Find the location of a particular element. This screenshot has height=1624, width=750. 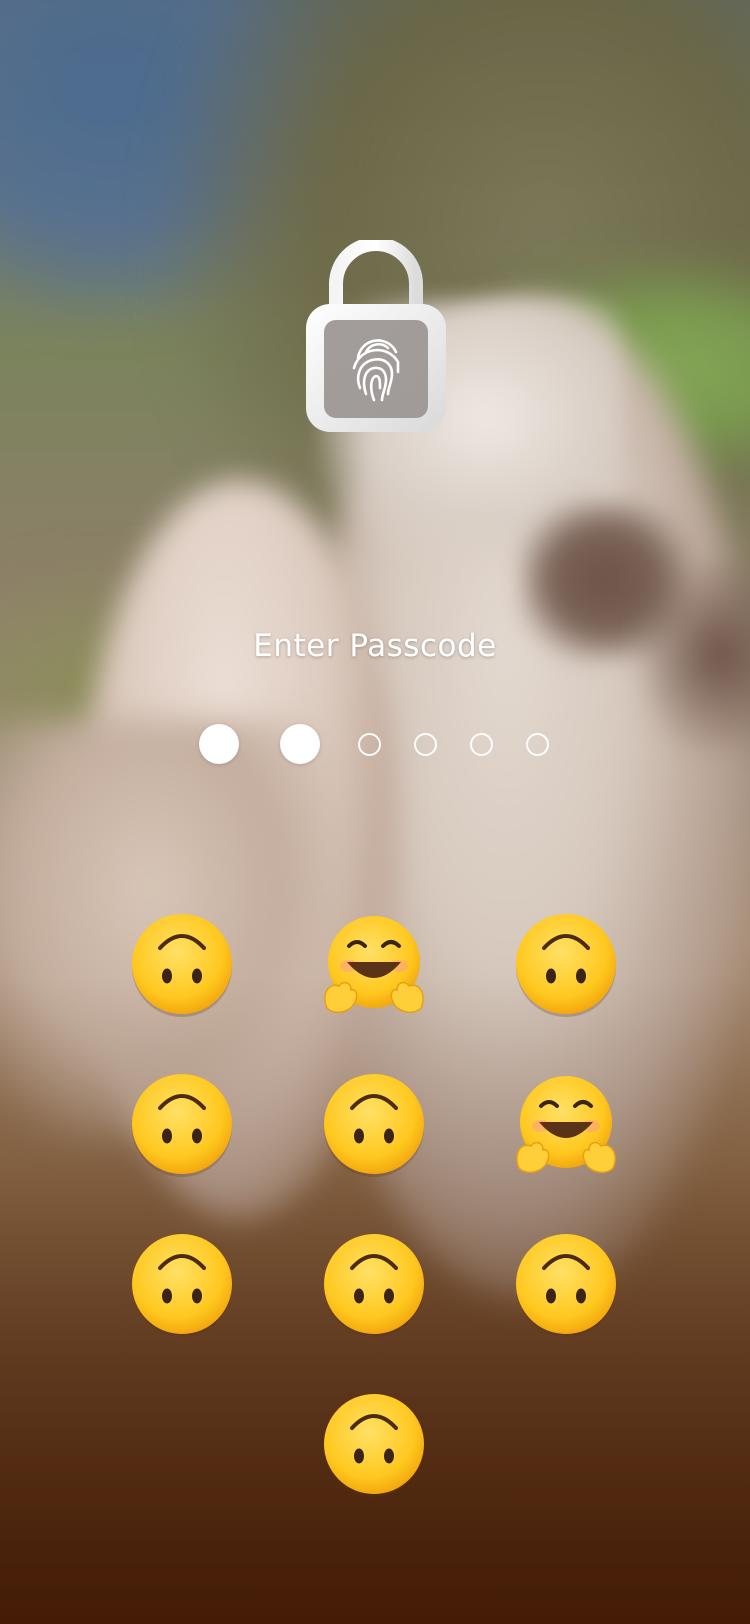

passcode-indicator is located at coordinates (375, 745).